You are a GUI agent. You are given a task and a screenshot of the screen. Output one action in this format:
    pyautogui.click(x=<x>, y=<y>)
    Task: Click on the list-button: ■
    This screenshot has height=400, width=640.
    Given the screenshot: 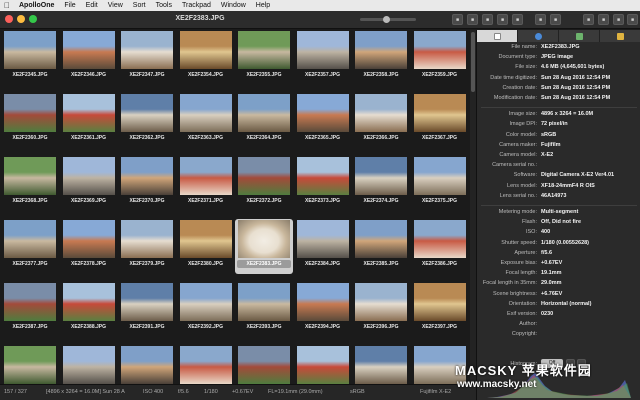 What is the action you would take?
    pyautogui.click(x=540, y=19)
    